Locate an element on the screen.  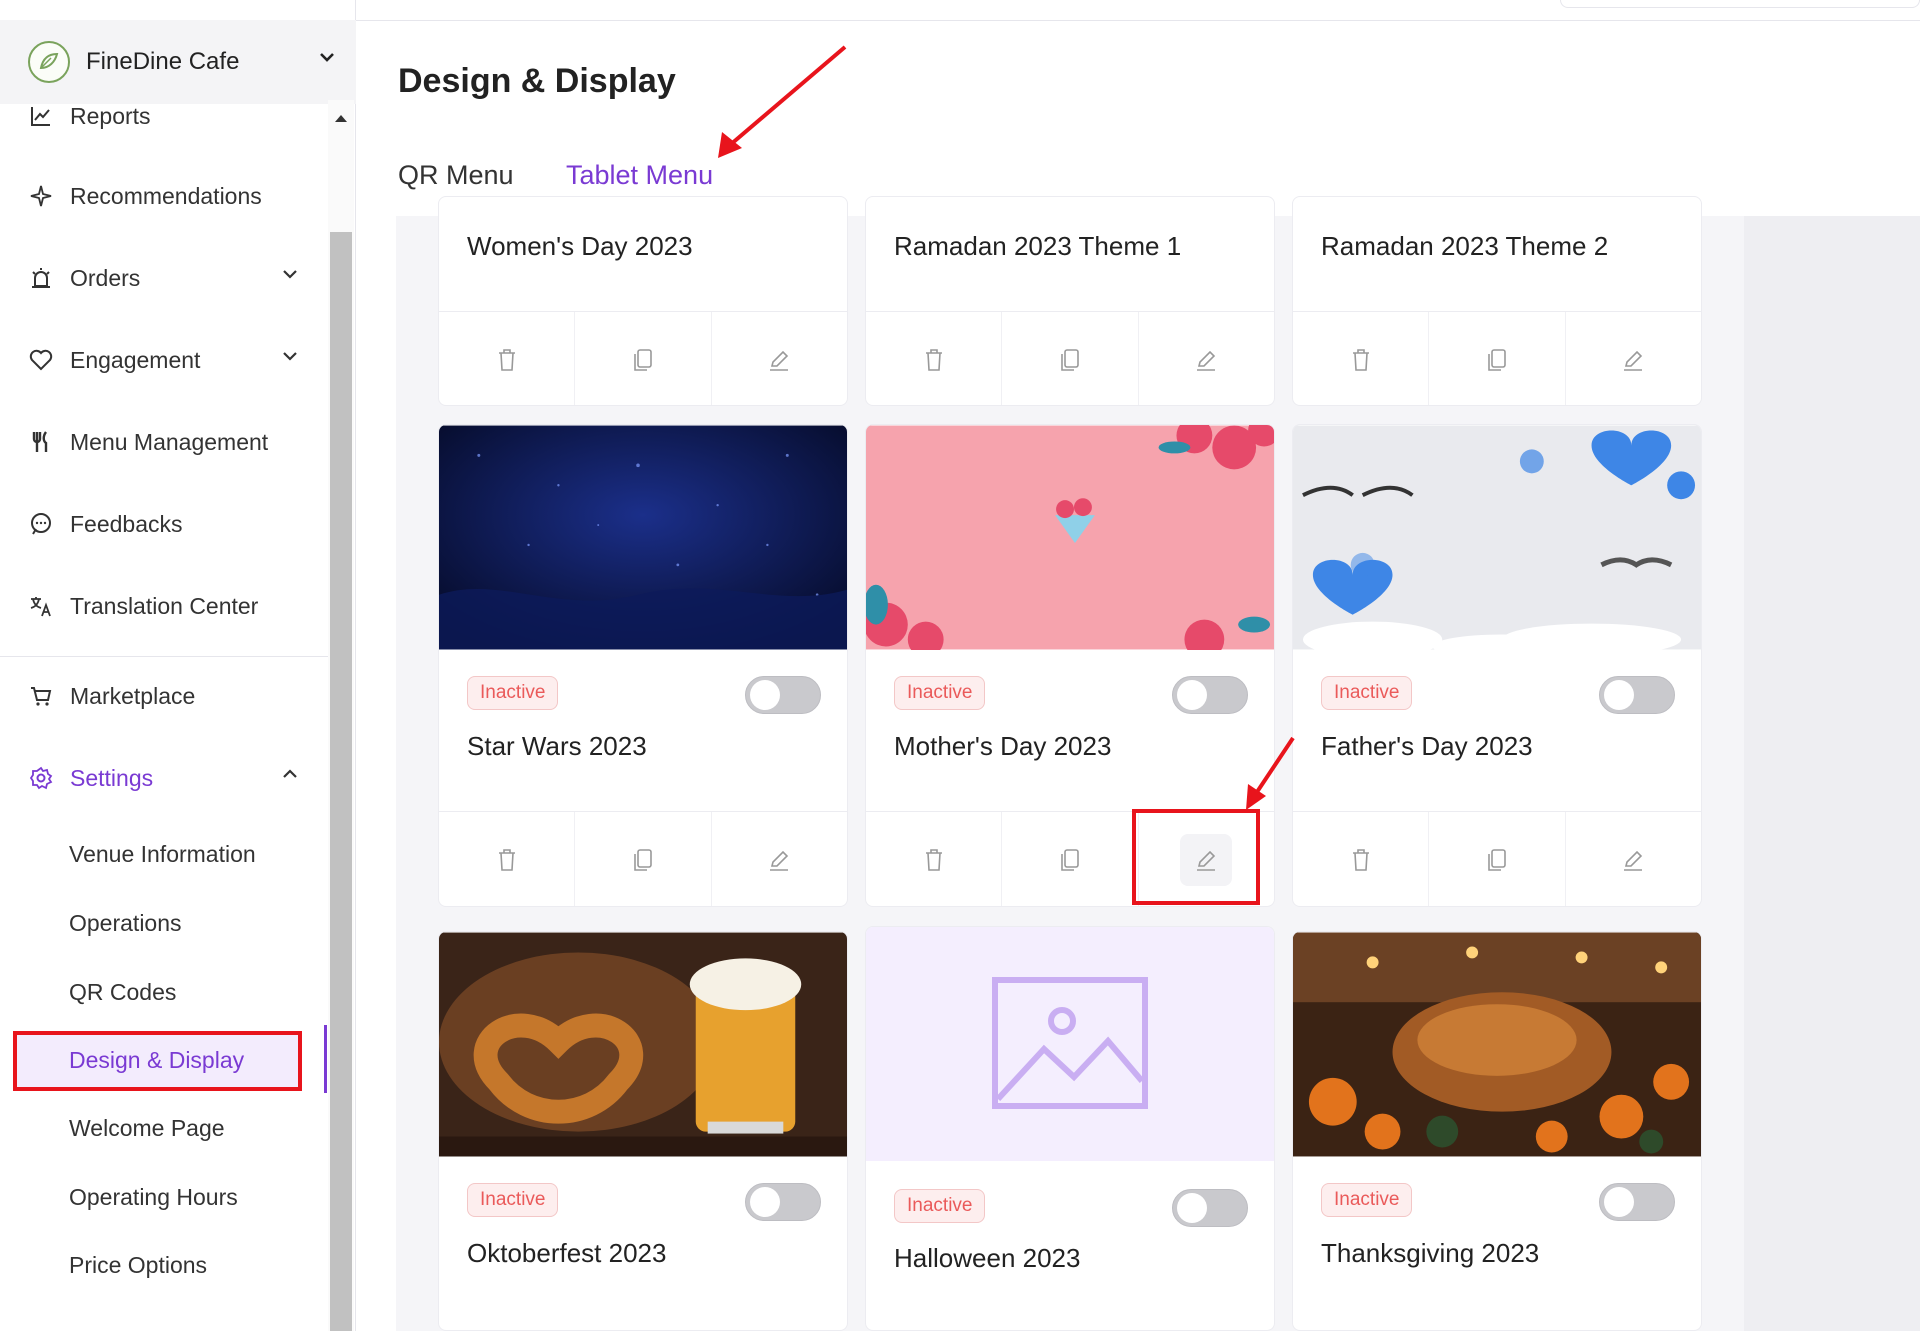
theme-title: Halloween 2023 is located at coordinates (987, 1258).